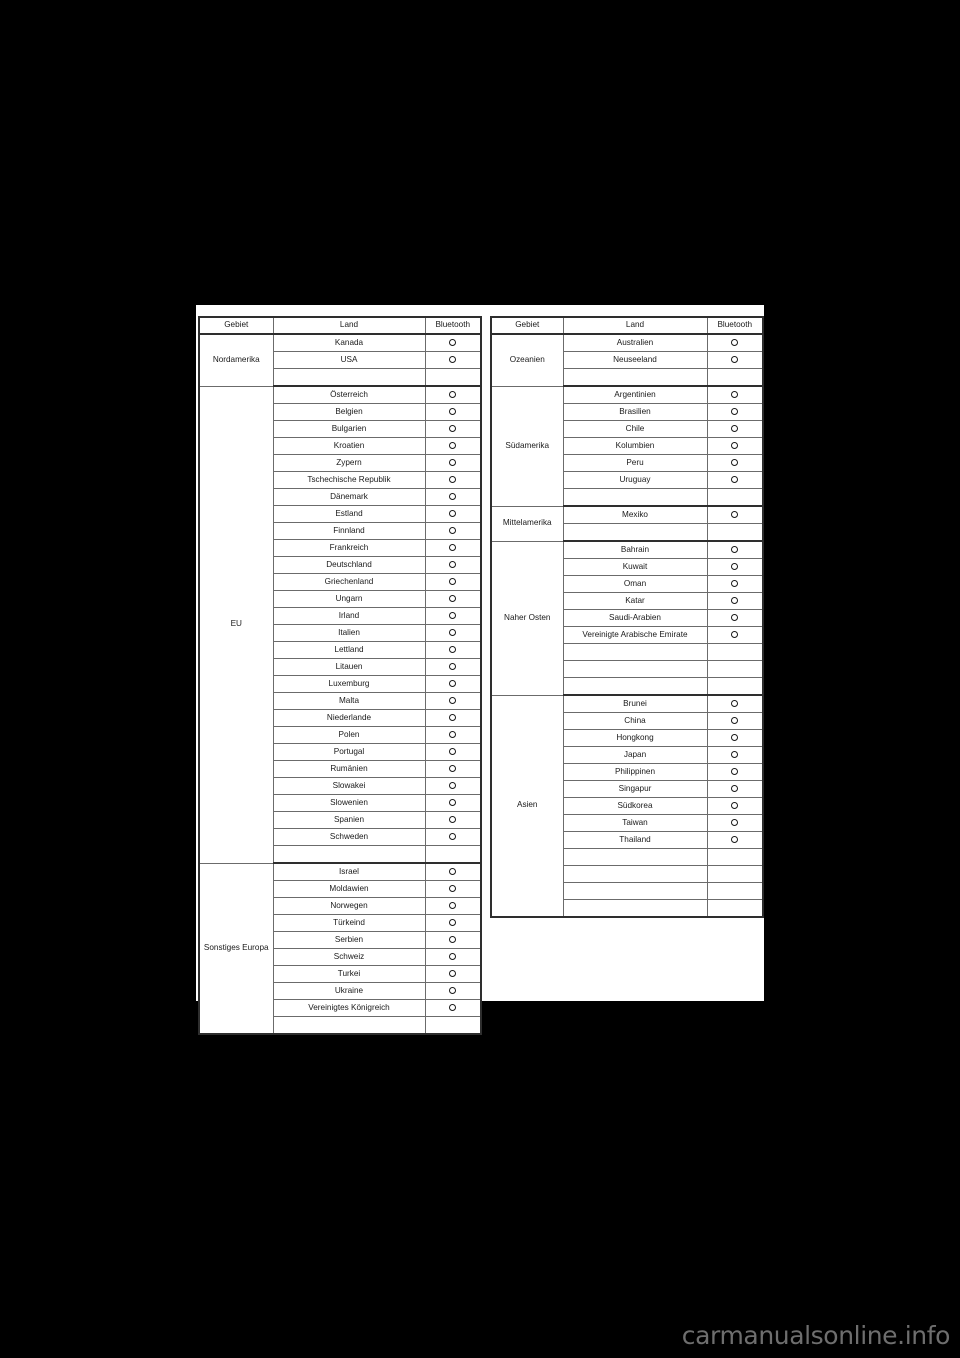 Image resolution: width=960 pixels, height=1358 pixels. I want to click on column-header-bluetooth: Bluetooth, so click(735, 325).